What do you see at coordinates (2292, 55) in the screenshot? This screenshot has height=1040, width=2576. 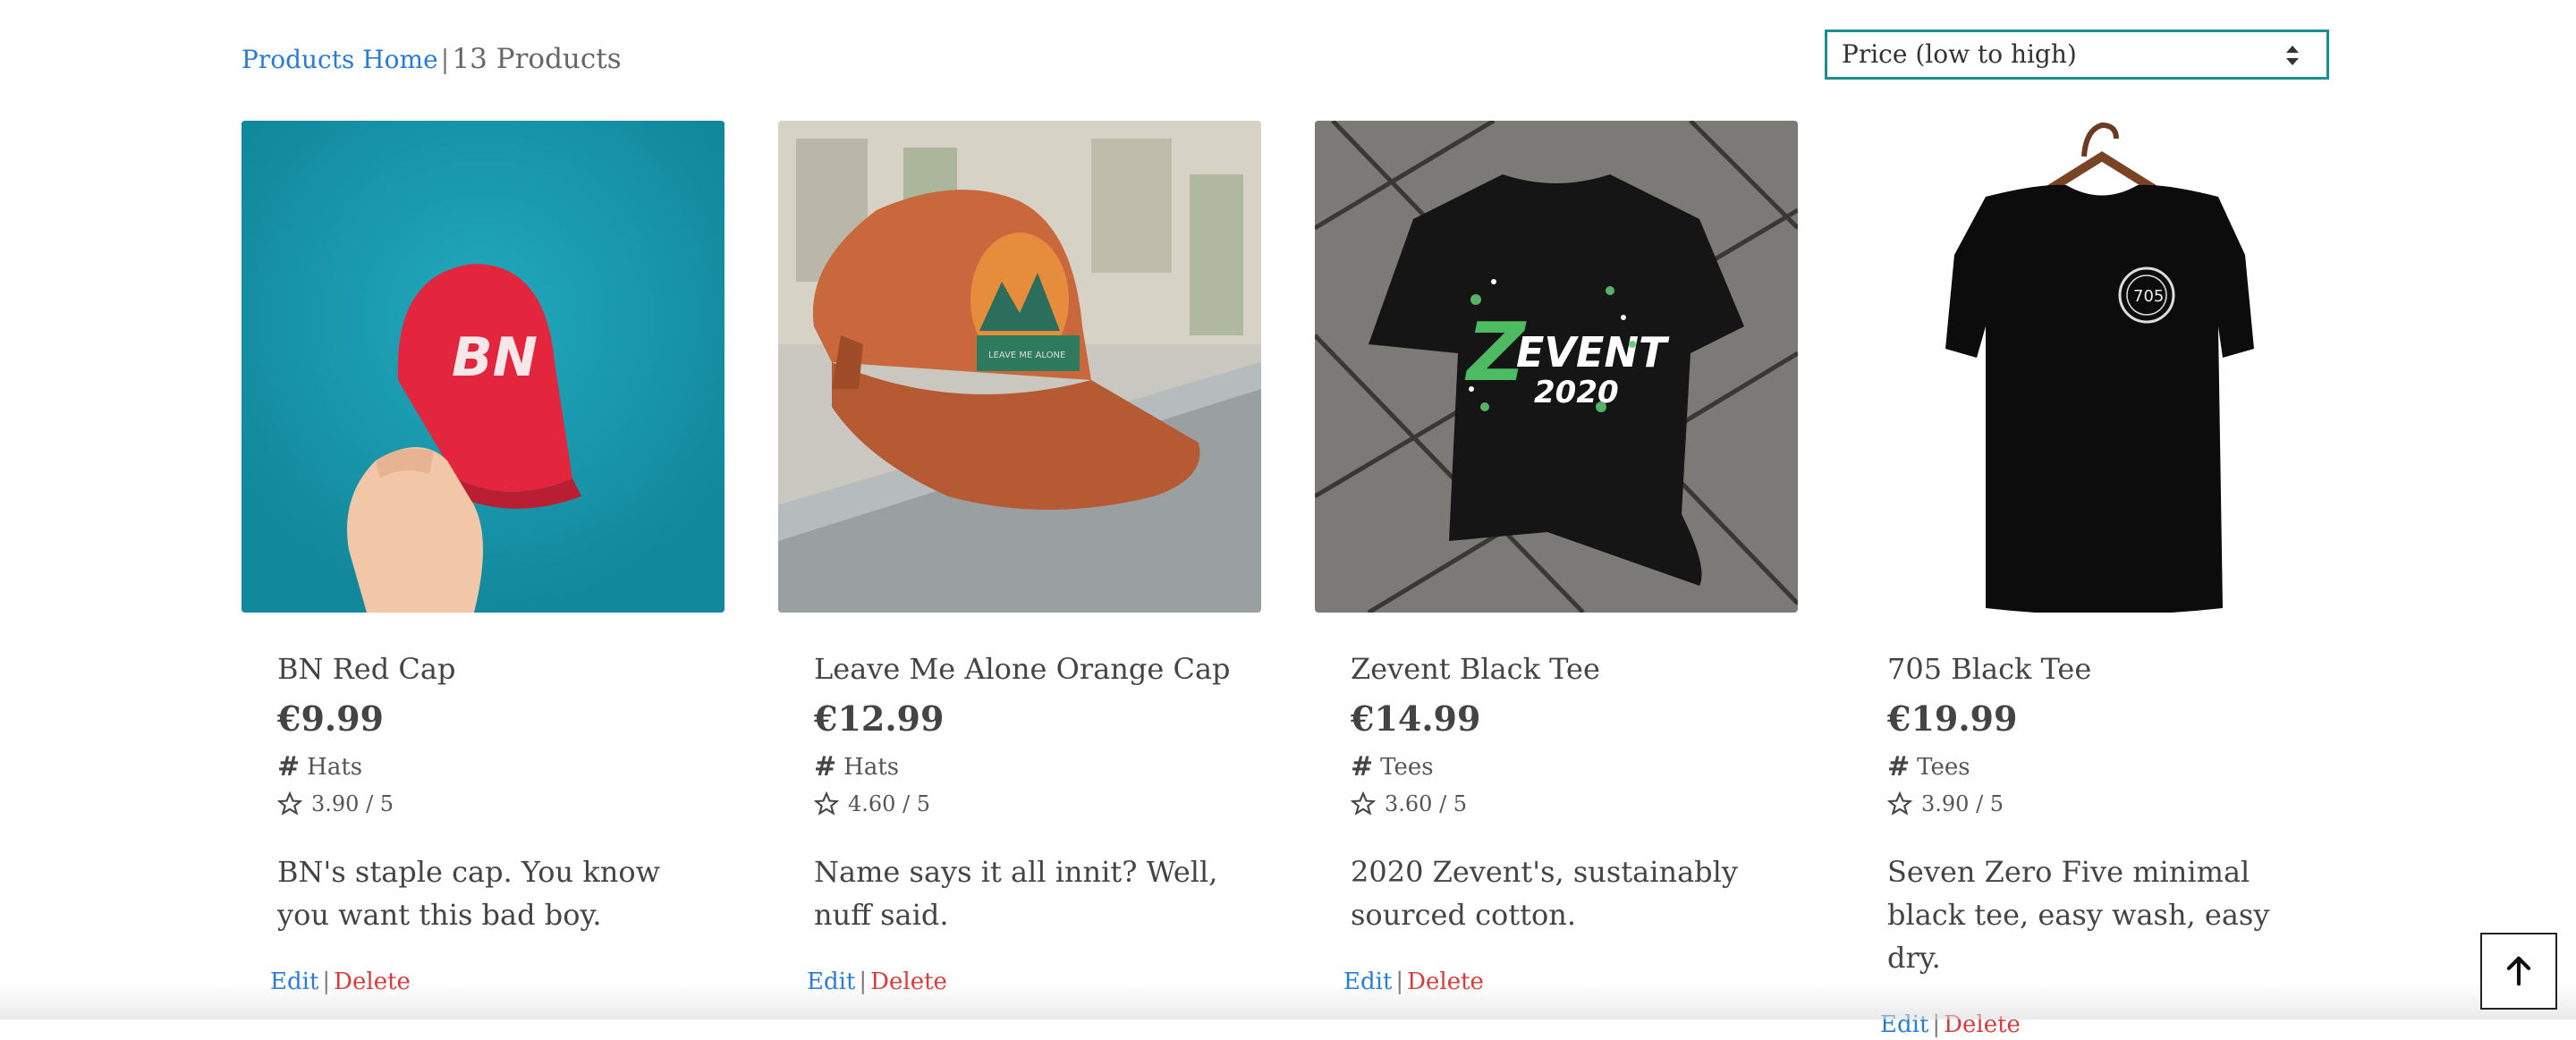 I see `select-arrows-icon` at bounding box center [2292, 55].